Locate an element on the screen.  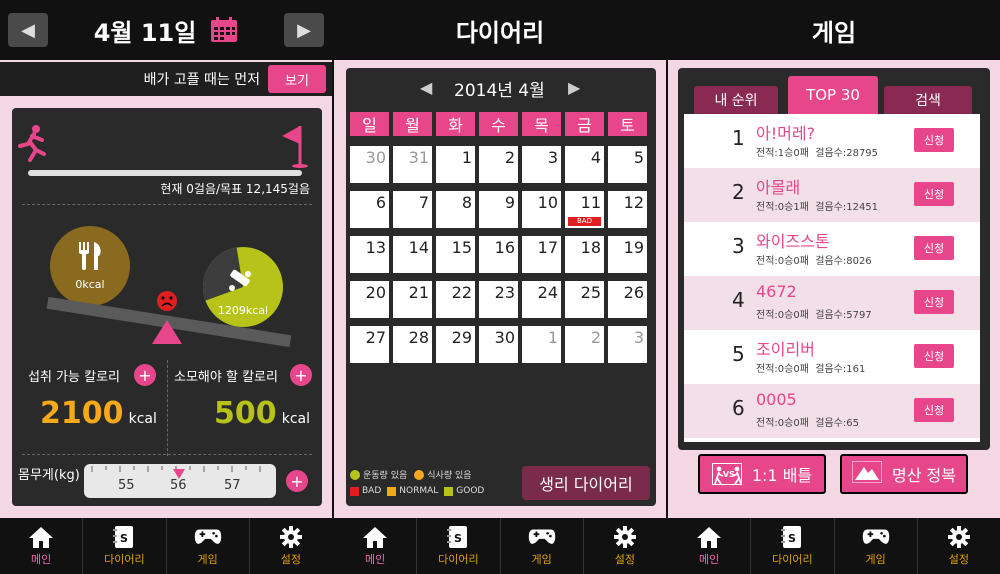
day-number: 16 is located at coordinates (504, 247).